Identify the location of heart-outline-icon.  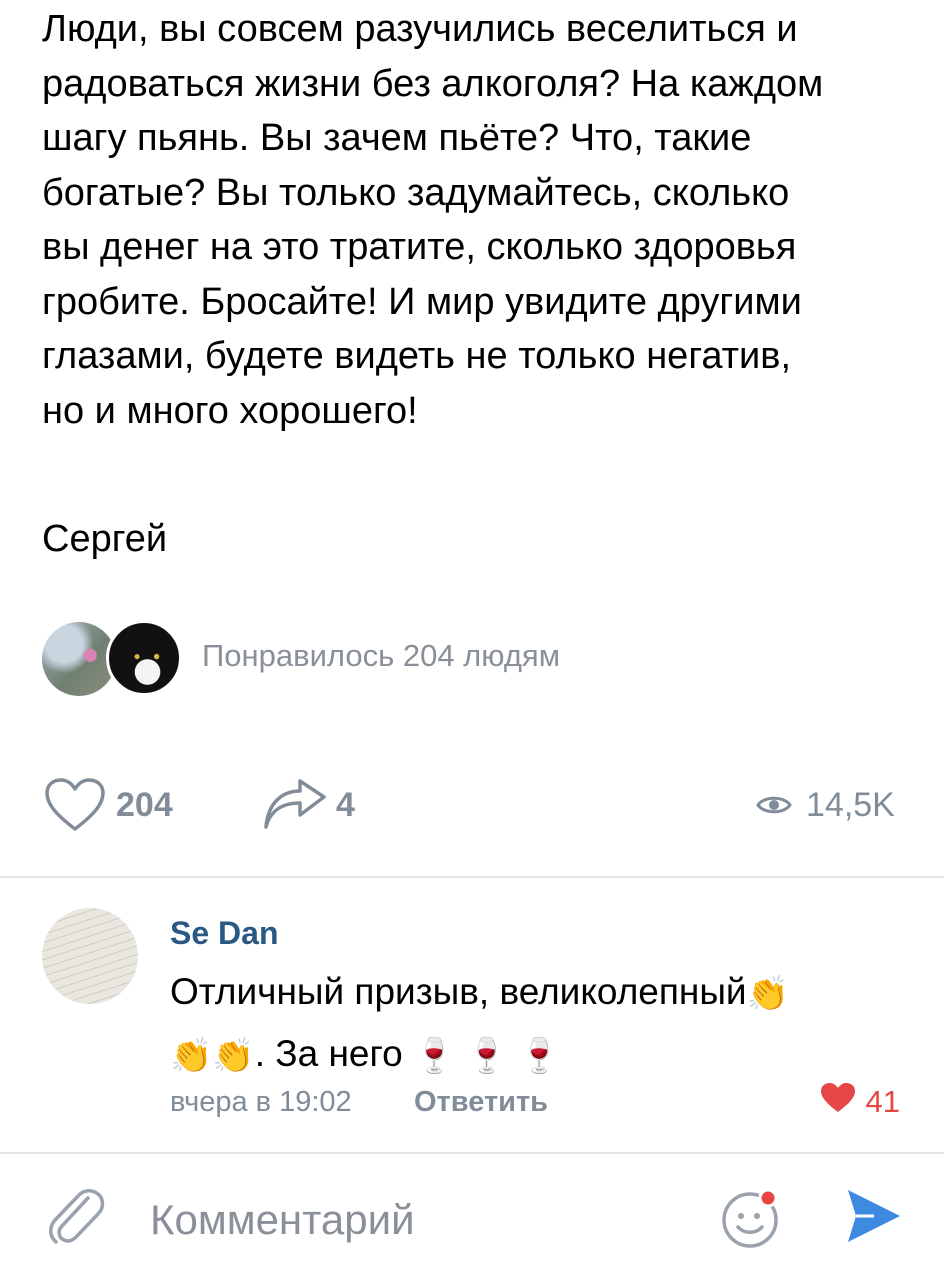
(75, 805).